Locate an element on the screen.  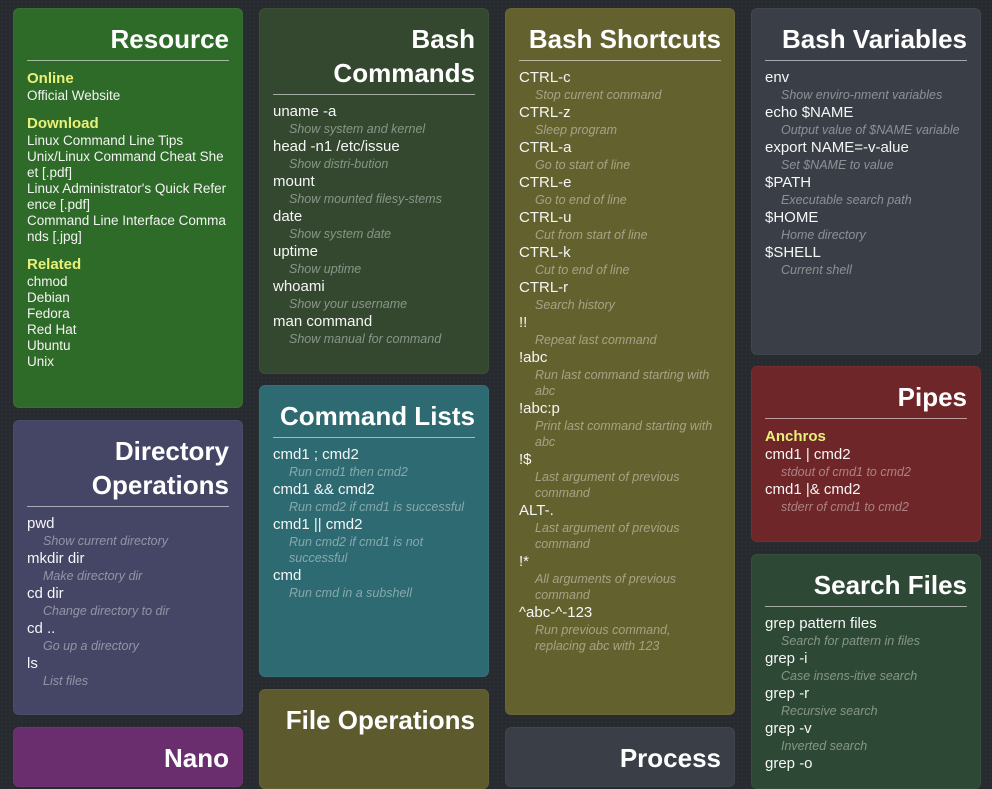
entry-command: !! is located at coordinates (523, 322).